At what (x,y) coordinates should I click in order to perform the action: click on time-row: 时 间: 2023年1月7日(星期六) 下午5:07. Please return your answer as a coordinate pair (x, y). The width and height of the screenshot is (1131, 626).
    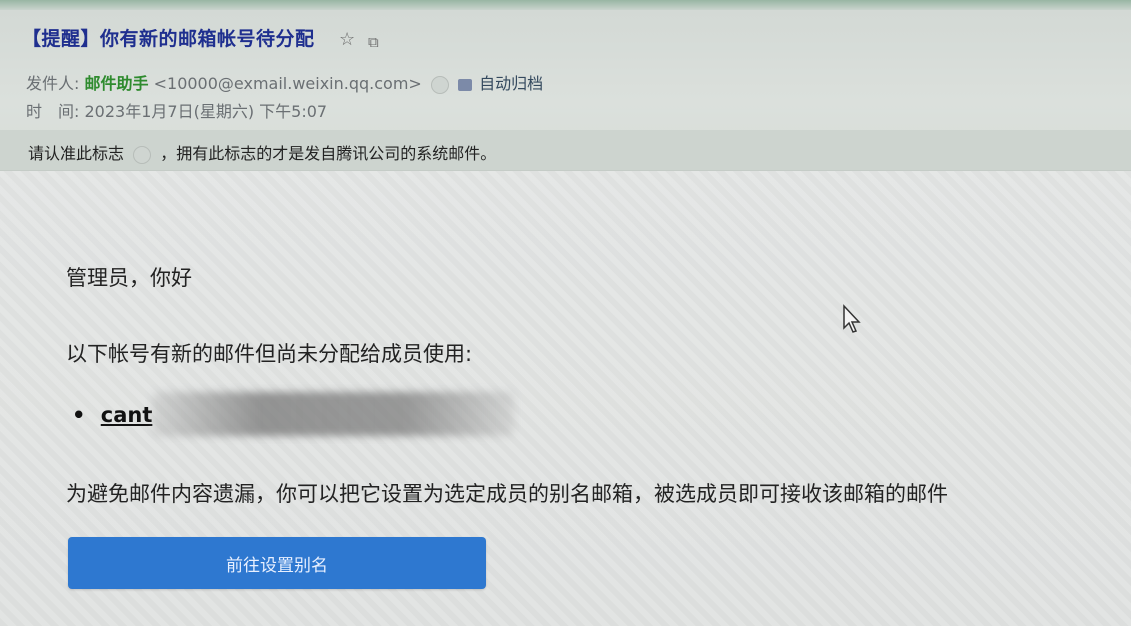
    Looking at the image, I should click on (176, 110).